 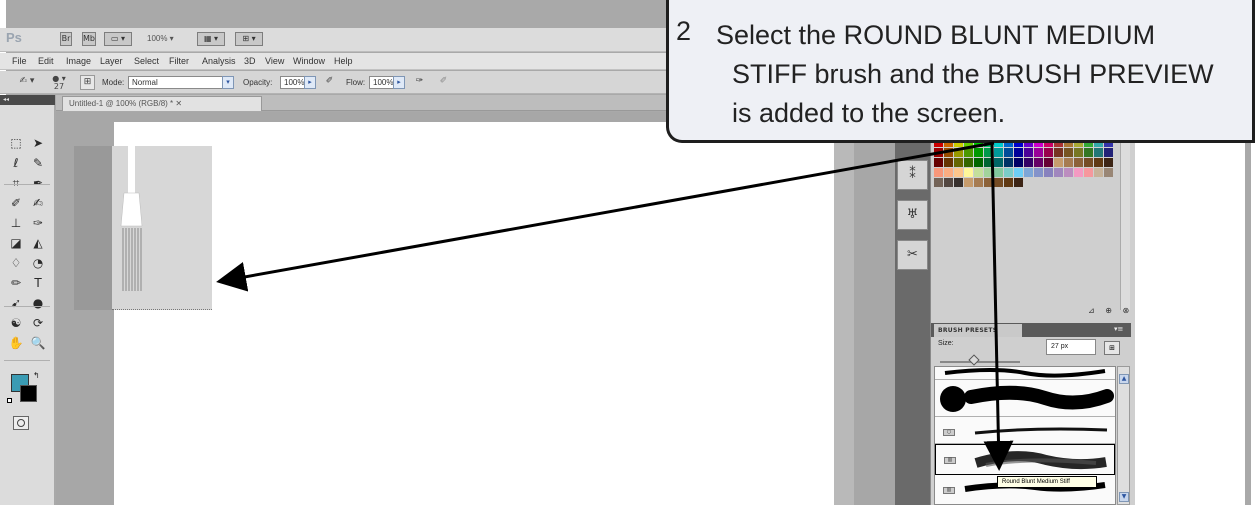 I want to click on move-tool: ➤, so click(x=38, y=143).